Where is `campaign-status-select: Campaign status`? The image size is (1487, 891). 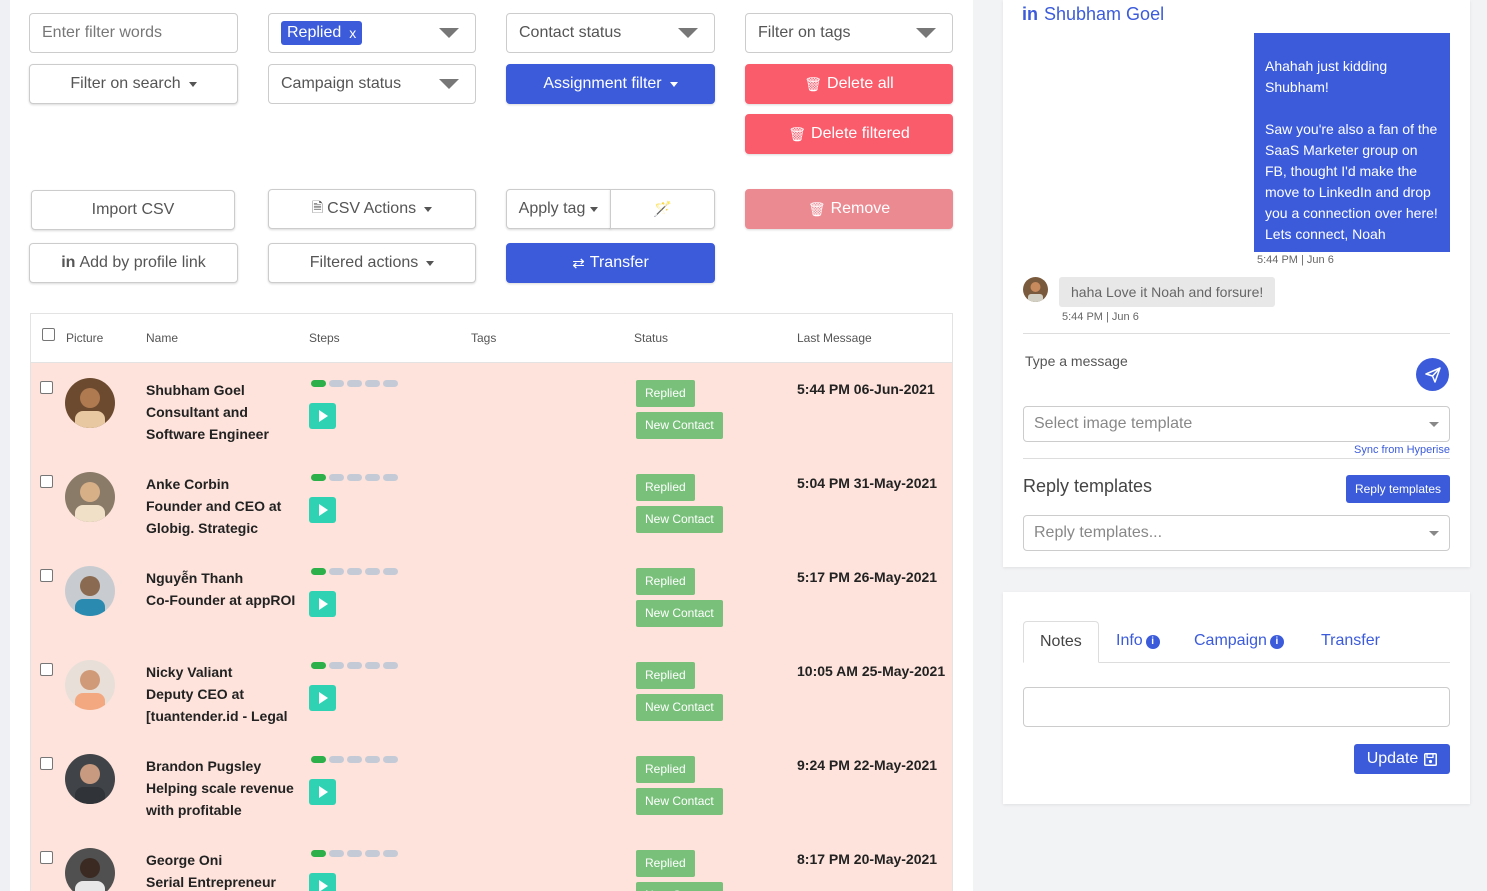
campaign-status-select: Campaign status is located at coordinates (372, 84).